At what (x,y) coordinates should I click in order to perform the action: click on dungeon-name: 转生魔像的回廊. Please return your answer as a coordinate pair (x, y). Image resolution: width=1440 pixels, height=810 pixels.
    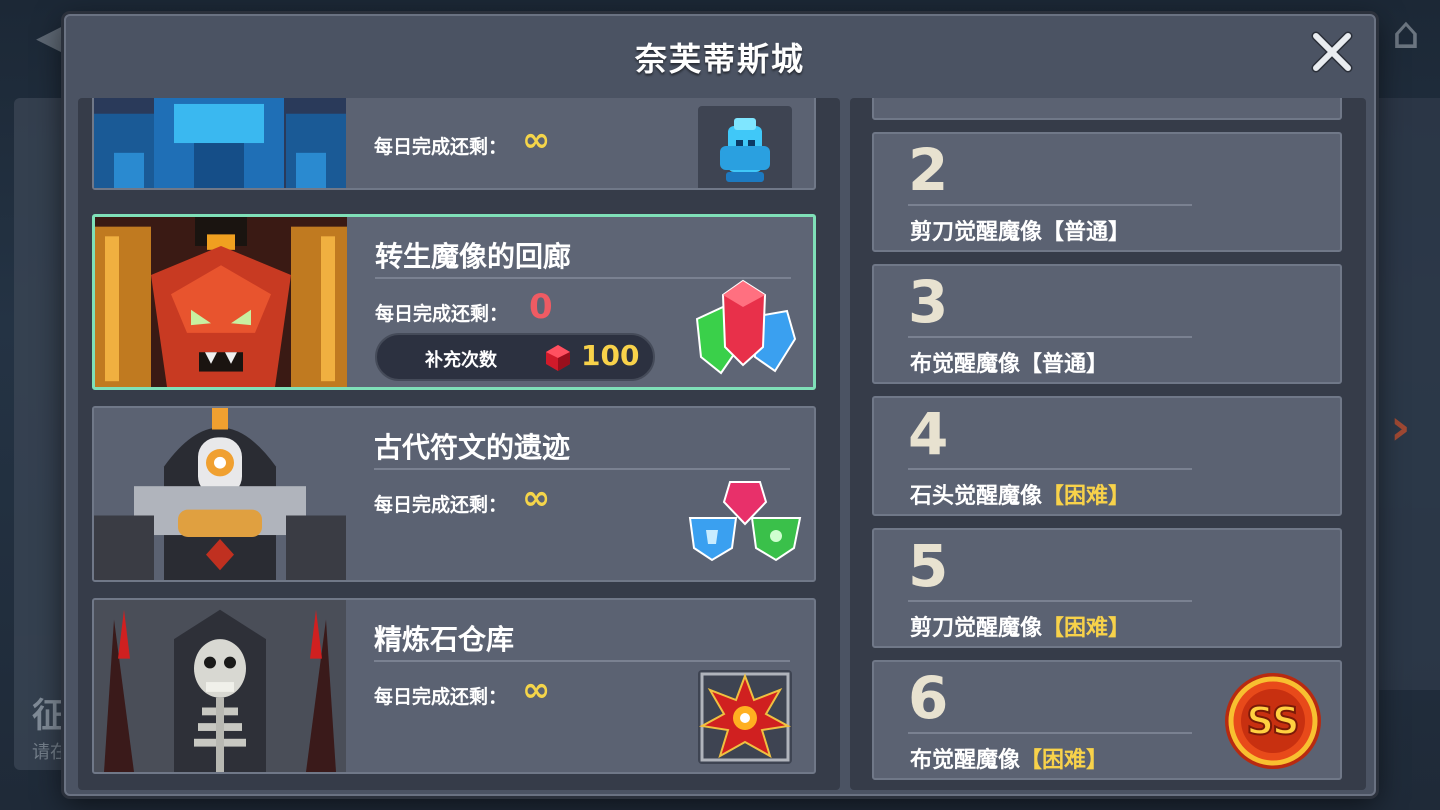
    Looking at the image, I should click on (473, 256).